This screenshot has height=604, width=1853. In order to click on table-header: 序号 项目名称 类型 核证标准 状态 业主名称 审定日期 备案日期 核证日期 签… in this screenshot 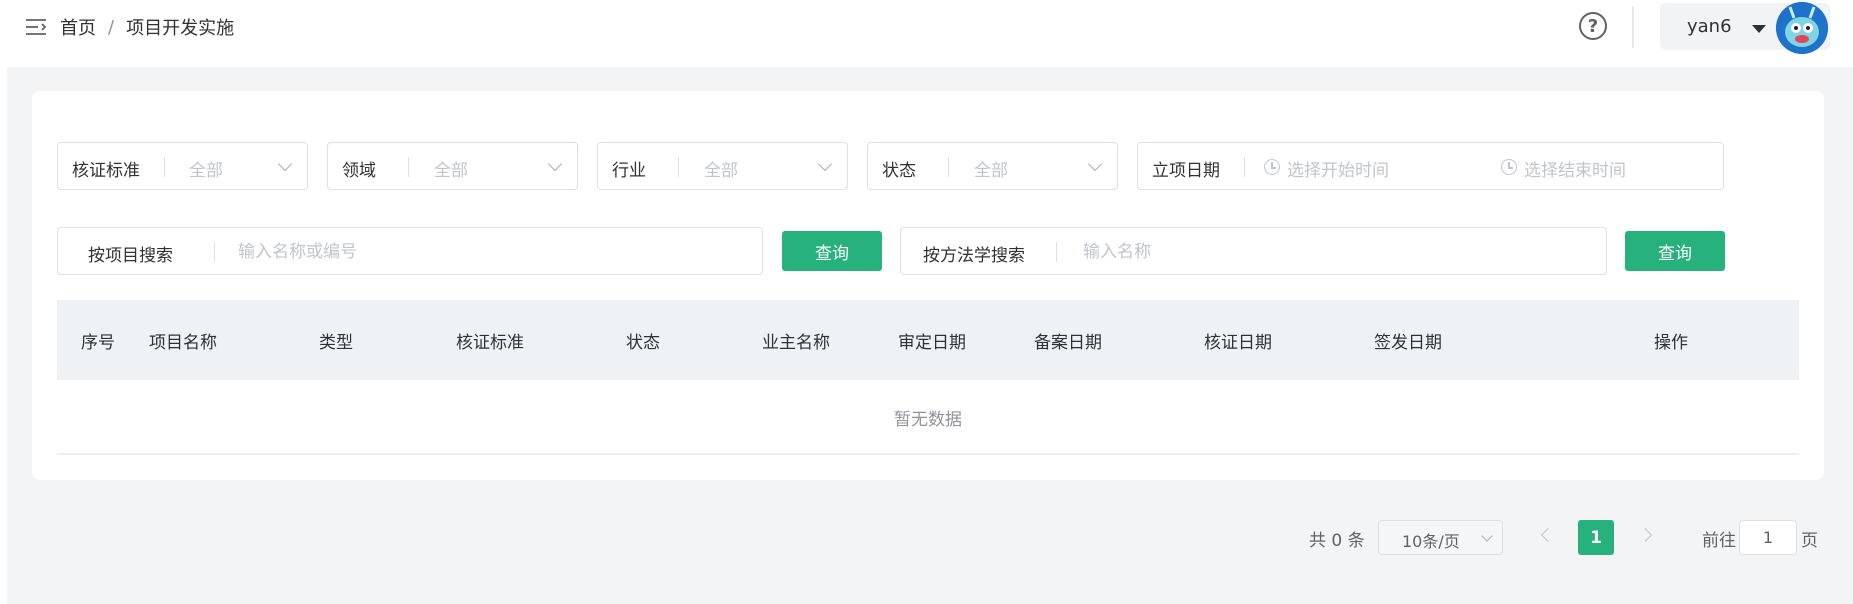, I will do `click(928, 340)`.